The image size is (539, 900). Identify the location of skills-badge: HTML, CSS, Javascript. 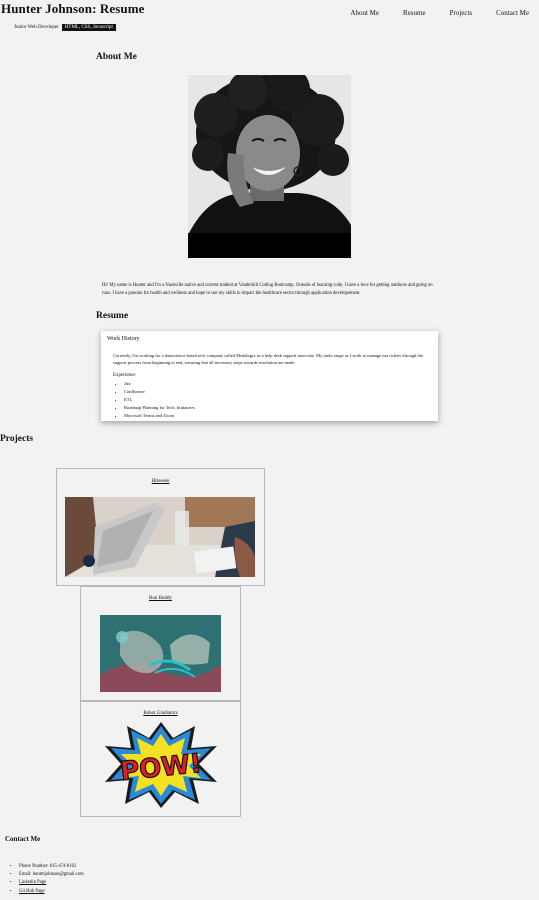
(88, 27).